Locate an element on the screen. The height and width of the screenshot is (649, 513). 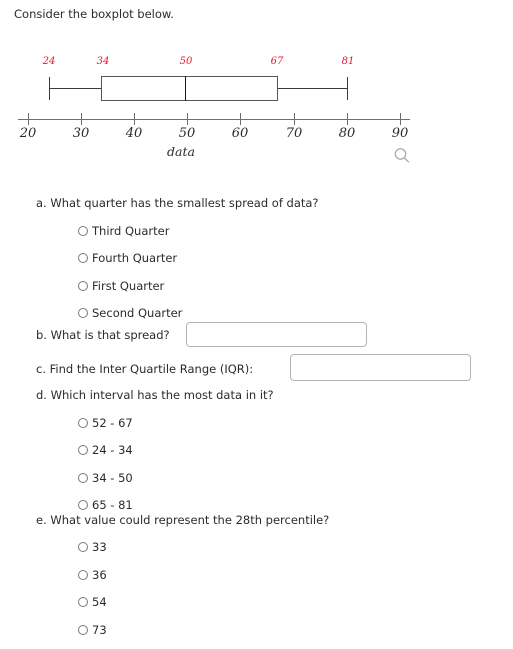
boxplot-whisker-cap-left is located at coordinates (49, 88).